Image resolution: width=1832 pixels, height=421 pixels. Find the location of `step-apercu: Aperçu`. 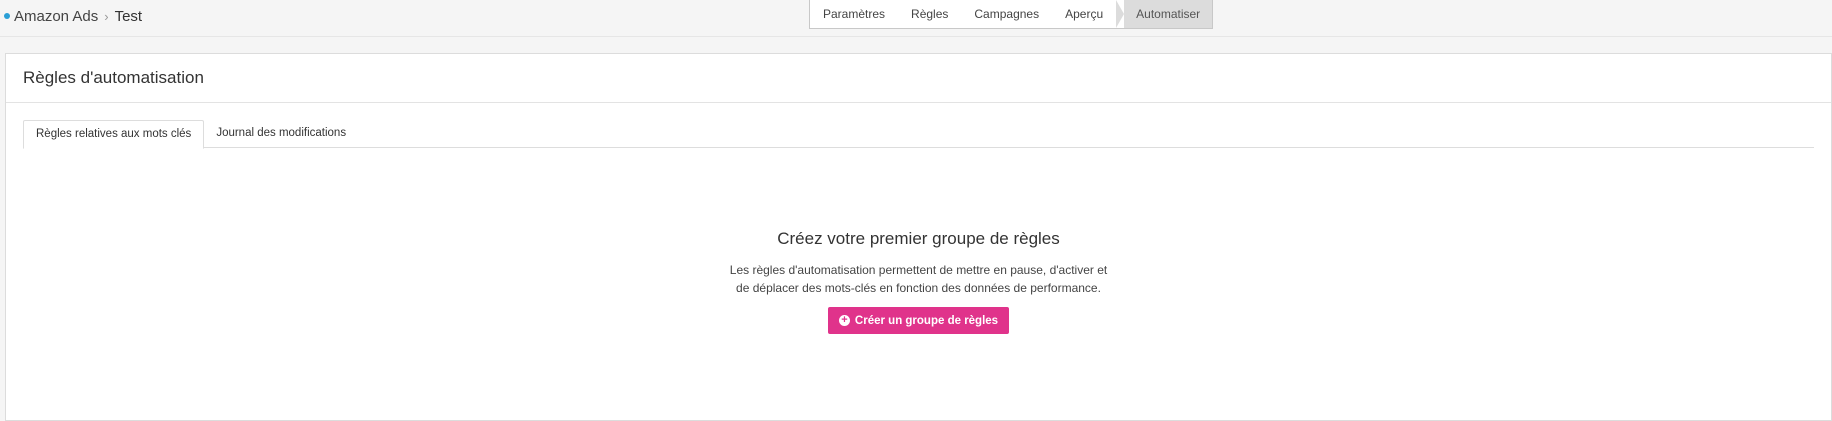

step-apercu: Aperçu is located at coordinates (1084, 14).